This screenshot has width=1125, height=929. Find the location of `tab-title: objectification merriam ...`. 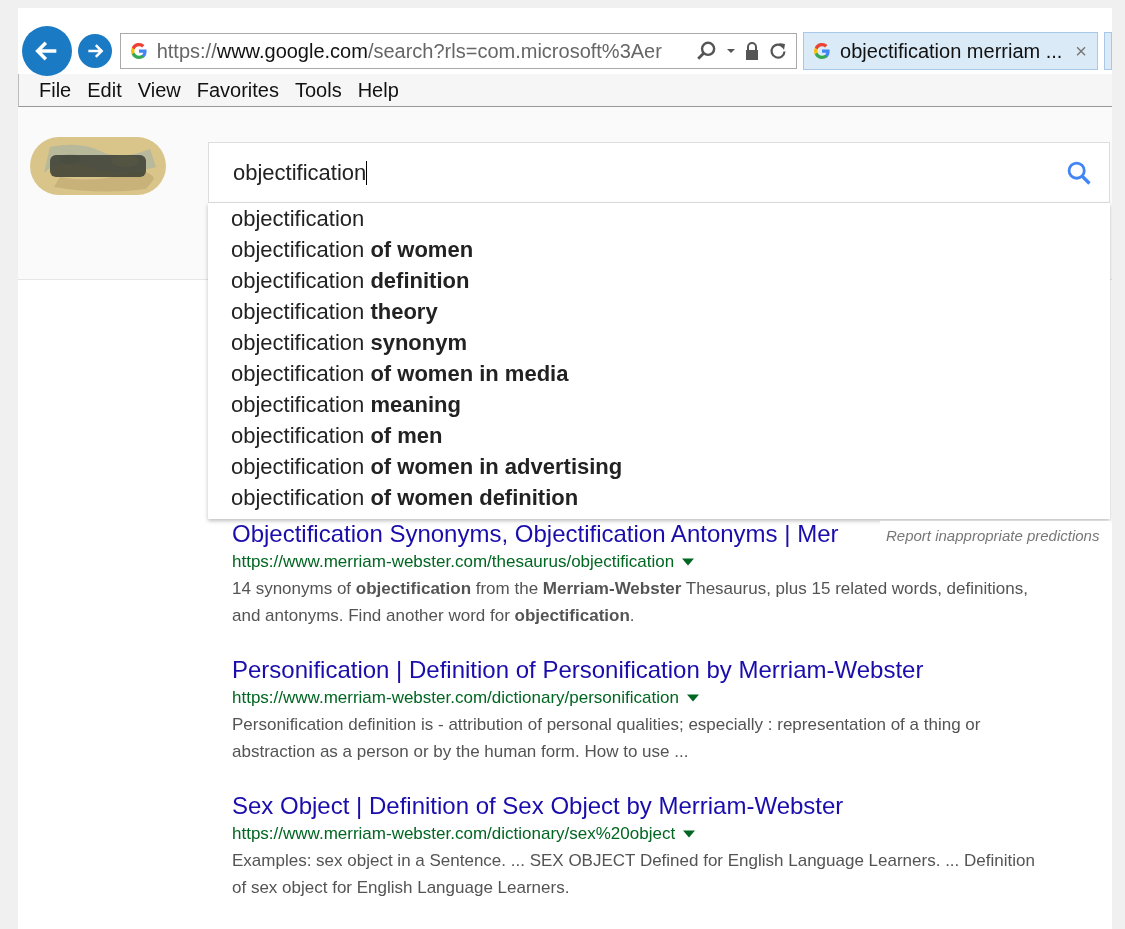

tab-title: objectification merriam ... is located at coordinates (952, 51).